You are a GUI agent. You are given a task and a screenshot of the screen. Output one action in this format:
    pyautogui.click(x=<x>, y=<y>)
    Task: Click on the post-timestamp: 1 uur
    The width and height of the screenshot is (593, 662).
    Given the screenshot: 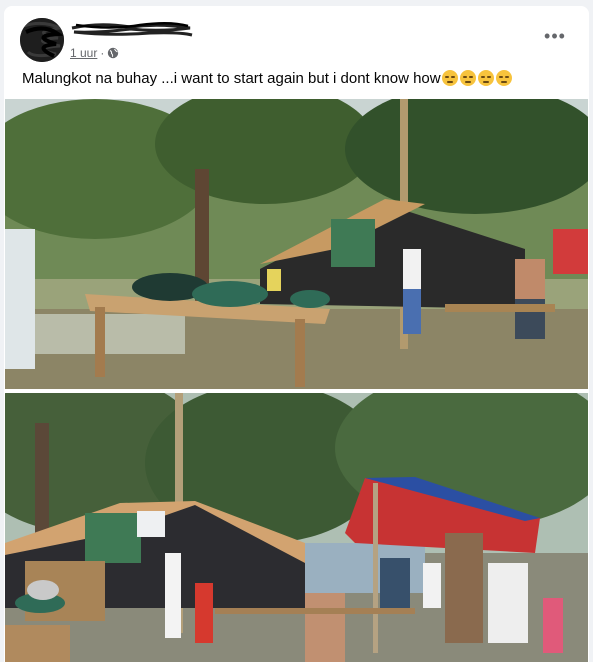 What is the action you would take?
    pyautogui.click(x=83, y=53)
    